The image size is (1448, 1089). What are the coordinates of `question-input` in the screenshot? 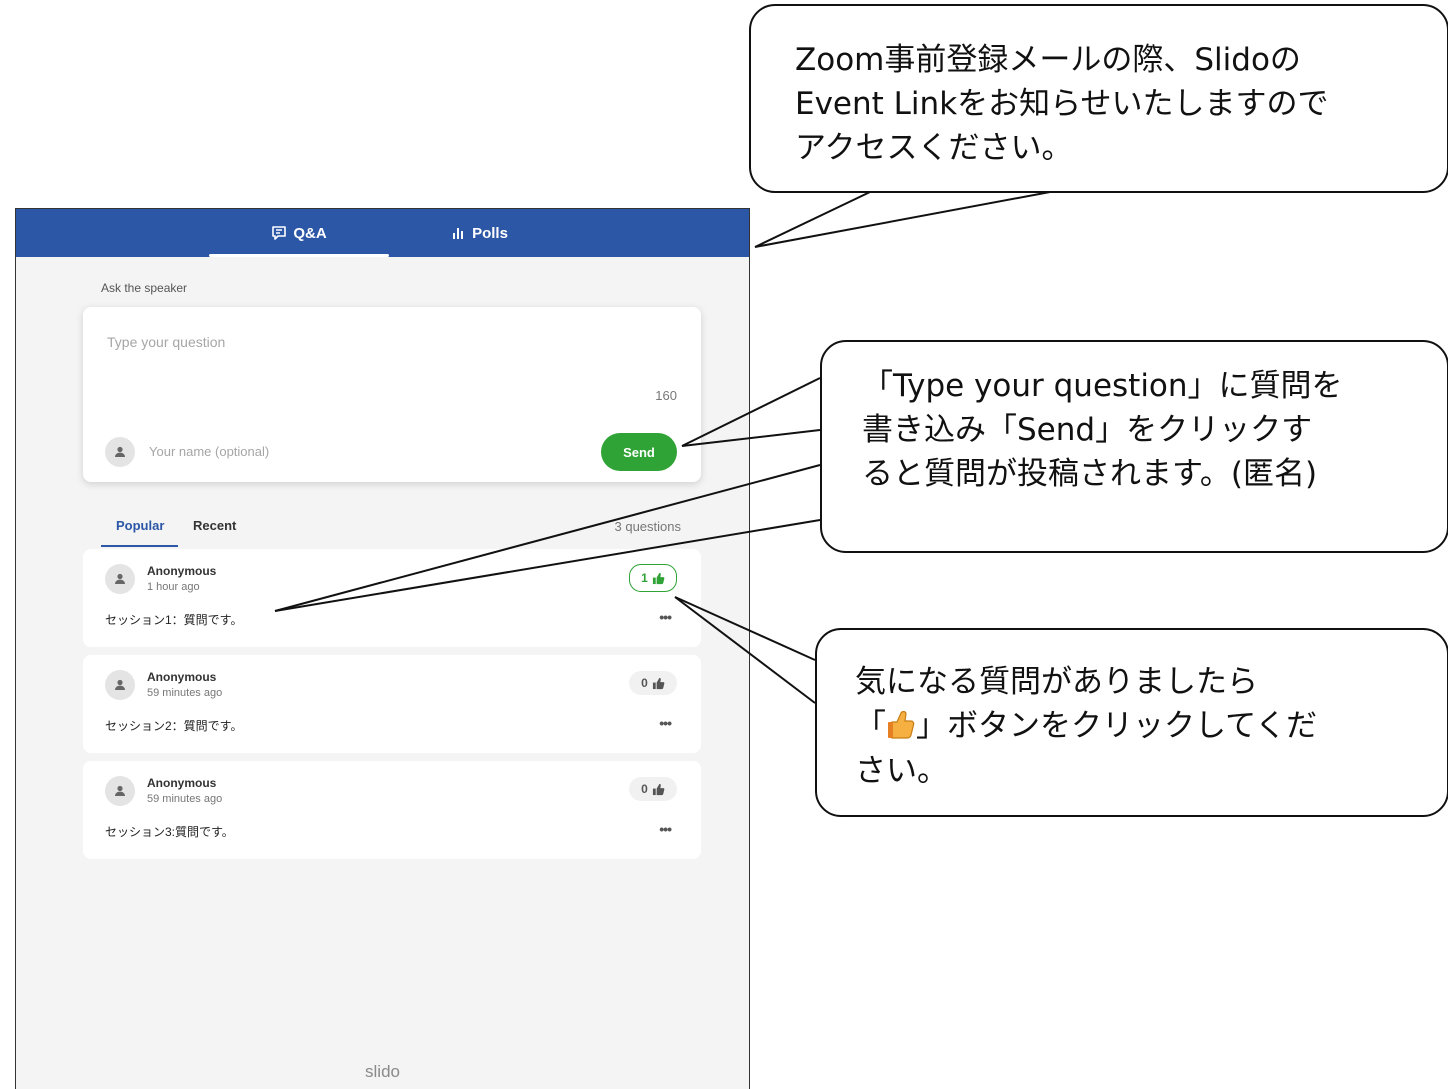 It's located at (387, 342).